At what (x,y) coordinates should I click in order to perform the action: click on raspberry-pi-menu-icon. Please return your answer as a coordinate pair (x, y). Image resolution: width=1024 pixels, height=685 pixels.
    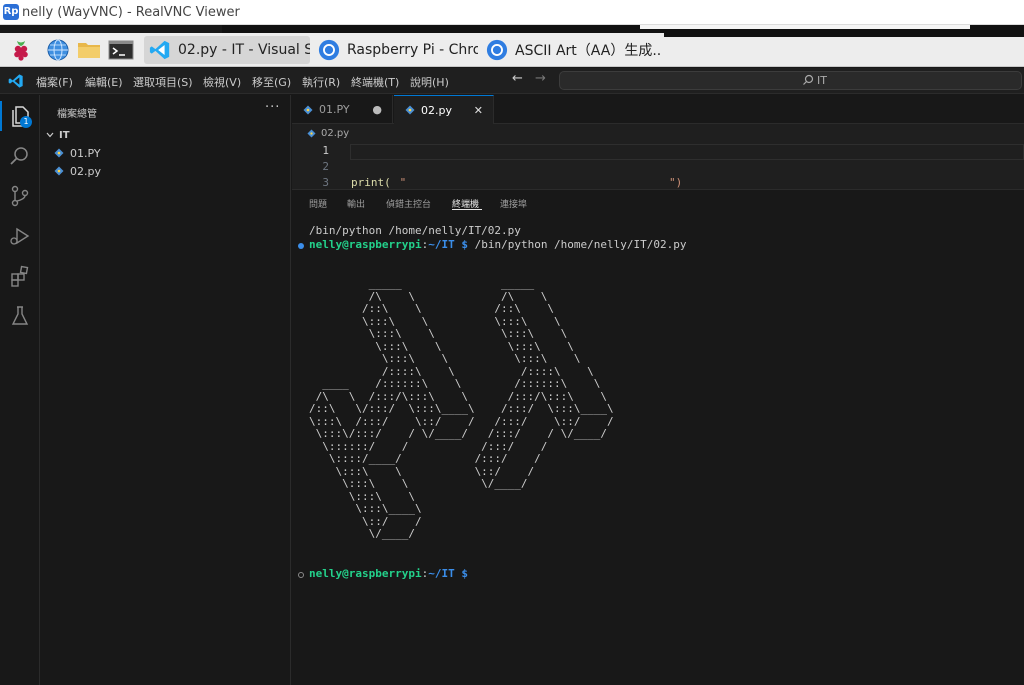
    Looking at the image, I should click on (21, 50).